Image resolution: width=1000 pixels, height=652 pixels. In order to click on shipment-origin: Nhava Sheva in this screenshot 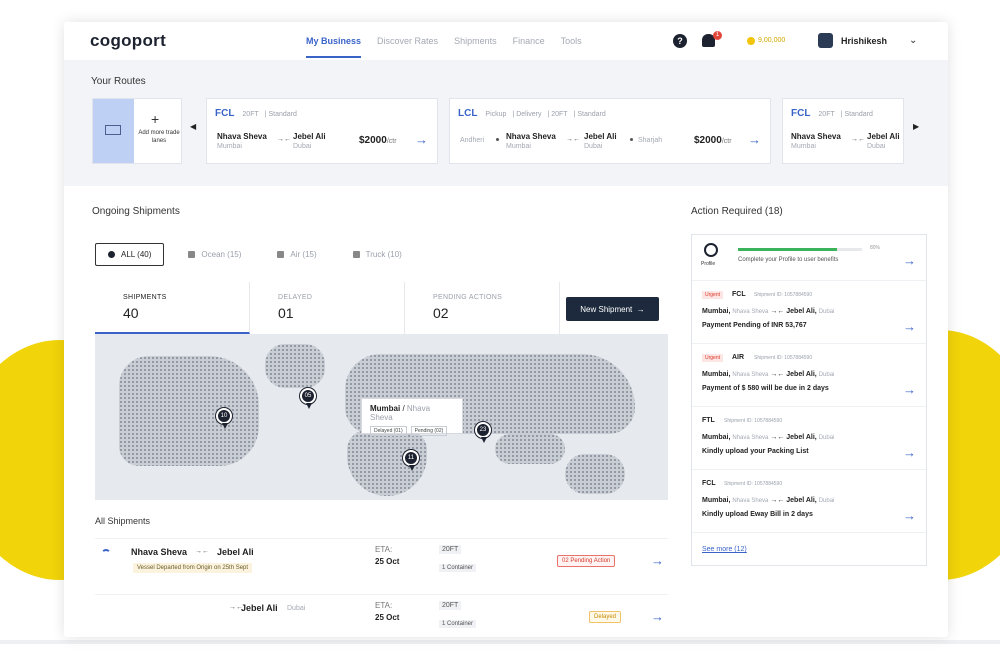, I will do `click(159, 552)`.